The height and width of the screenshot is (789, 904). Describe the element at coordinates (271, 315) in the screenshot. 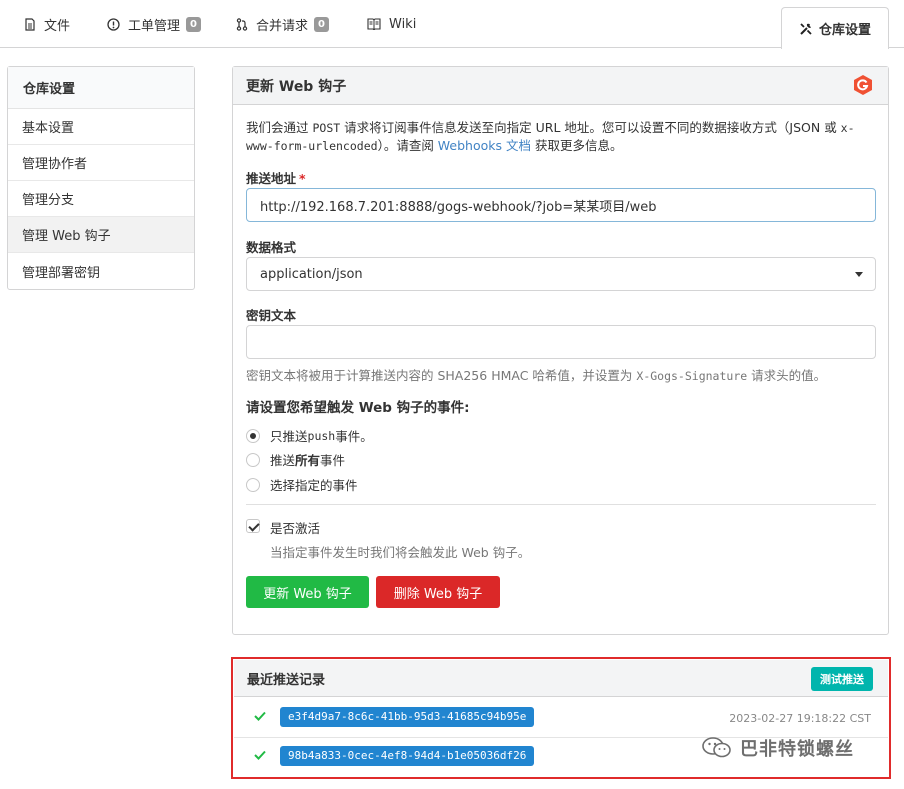

I see `secret-label: 密钥文本` at that location.